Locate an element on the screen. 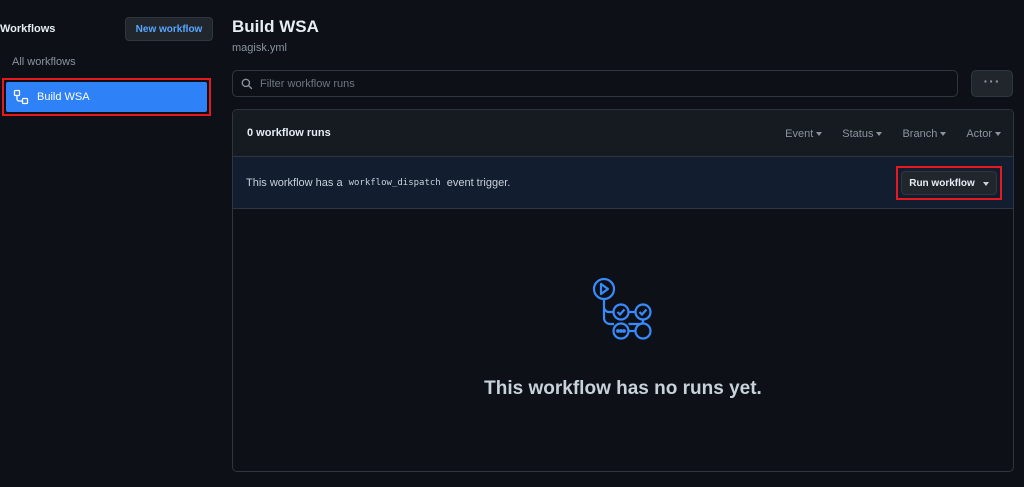 This screenshot has width=1024, height=487. new-workflow-button: New workflow is located at coordinates (169, 29).